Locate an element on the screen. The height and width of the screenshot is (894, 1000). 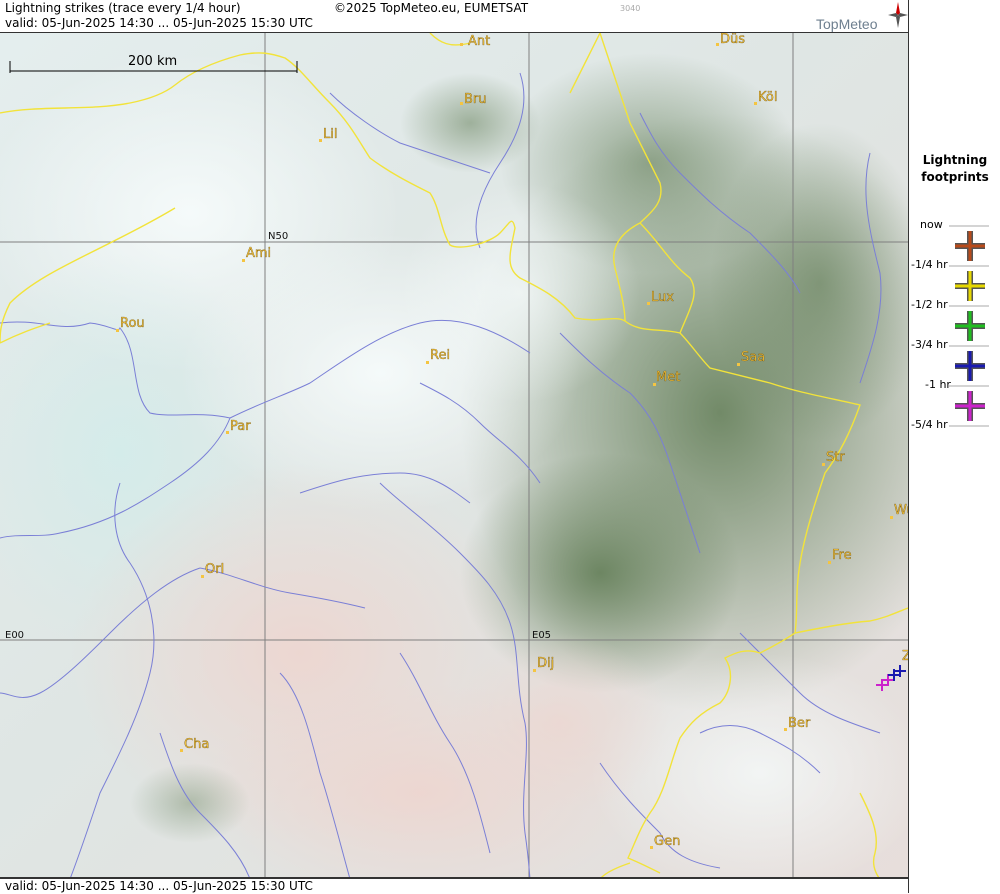
city-met: Met is located at coordinates (666, 378).